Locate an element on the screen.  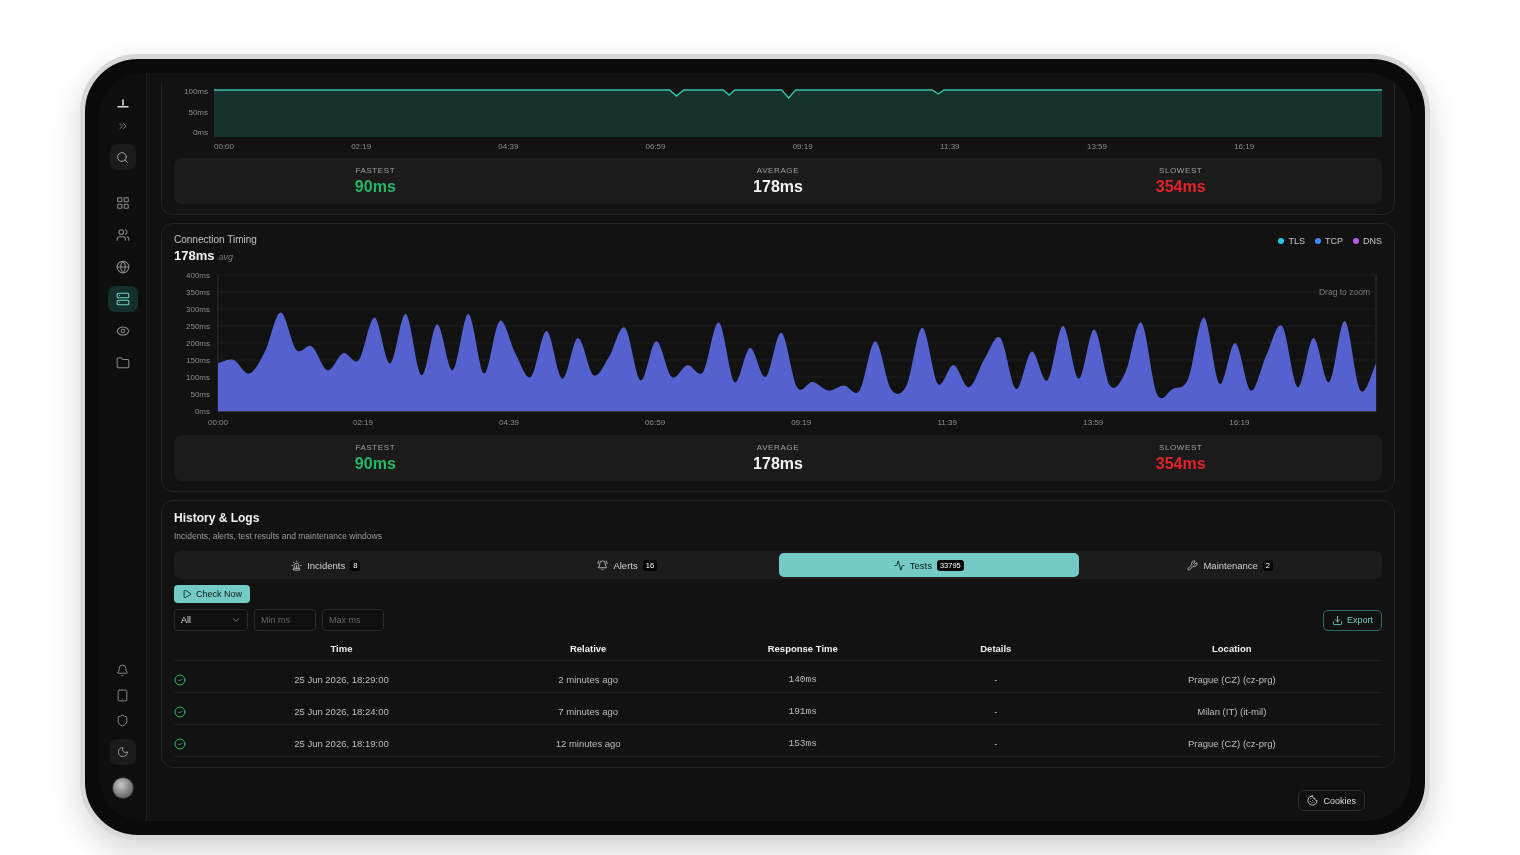
table-cell: 12 minutes ago is located at coordinates (588, 743).